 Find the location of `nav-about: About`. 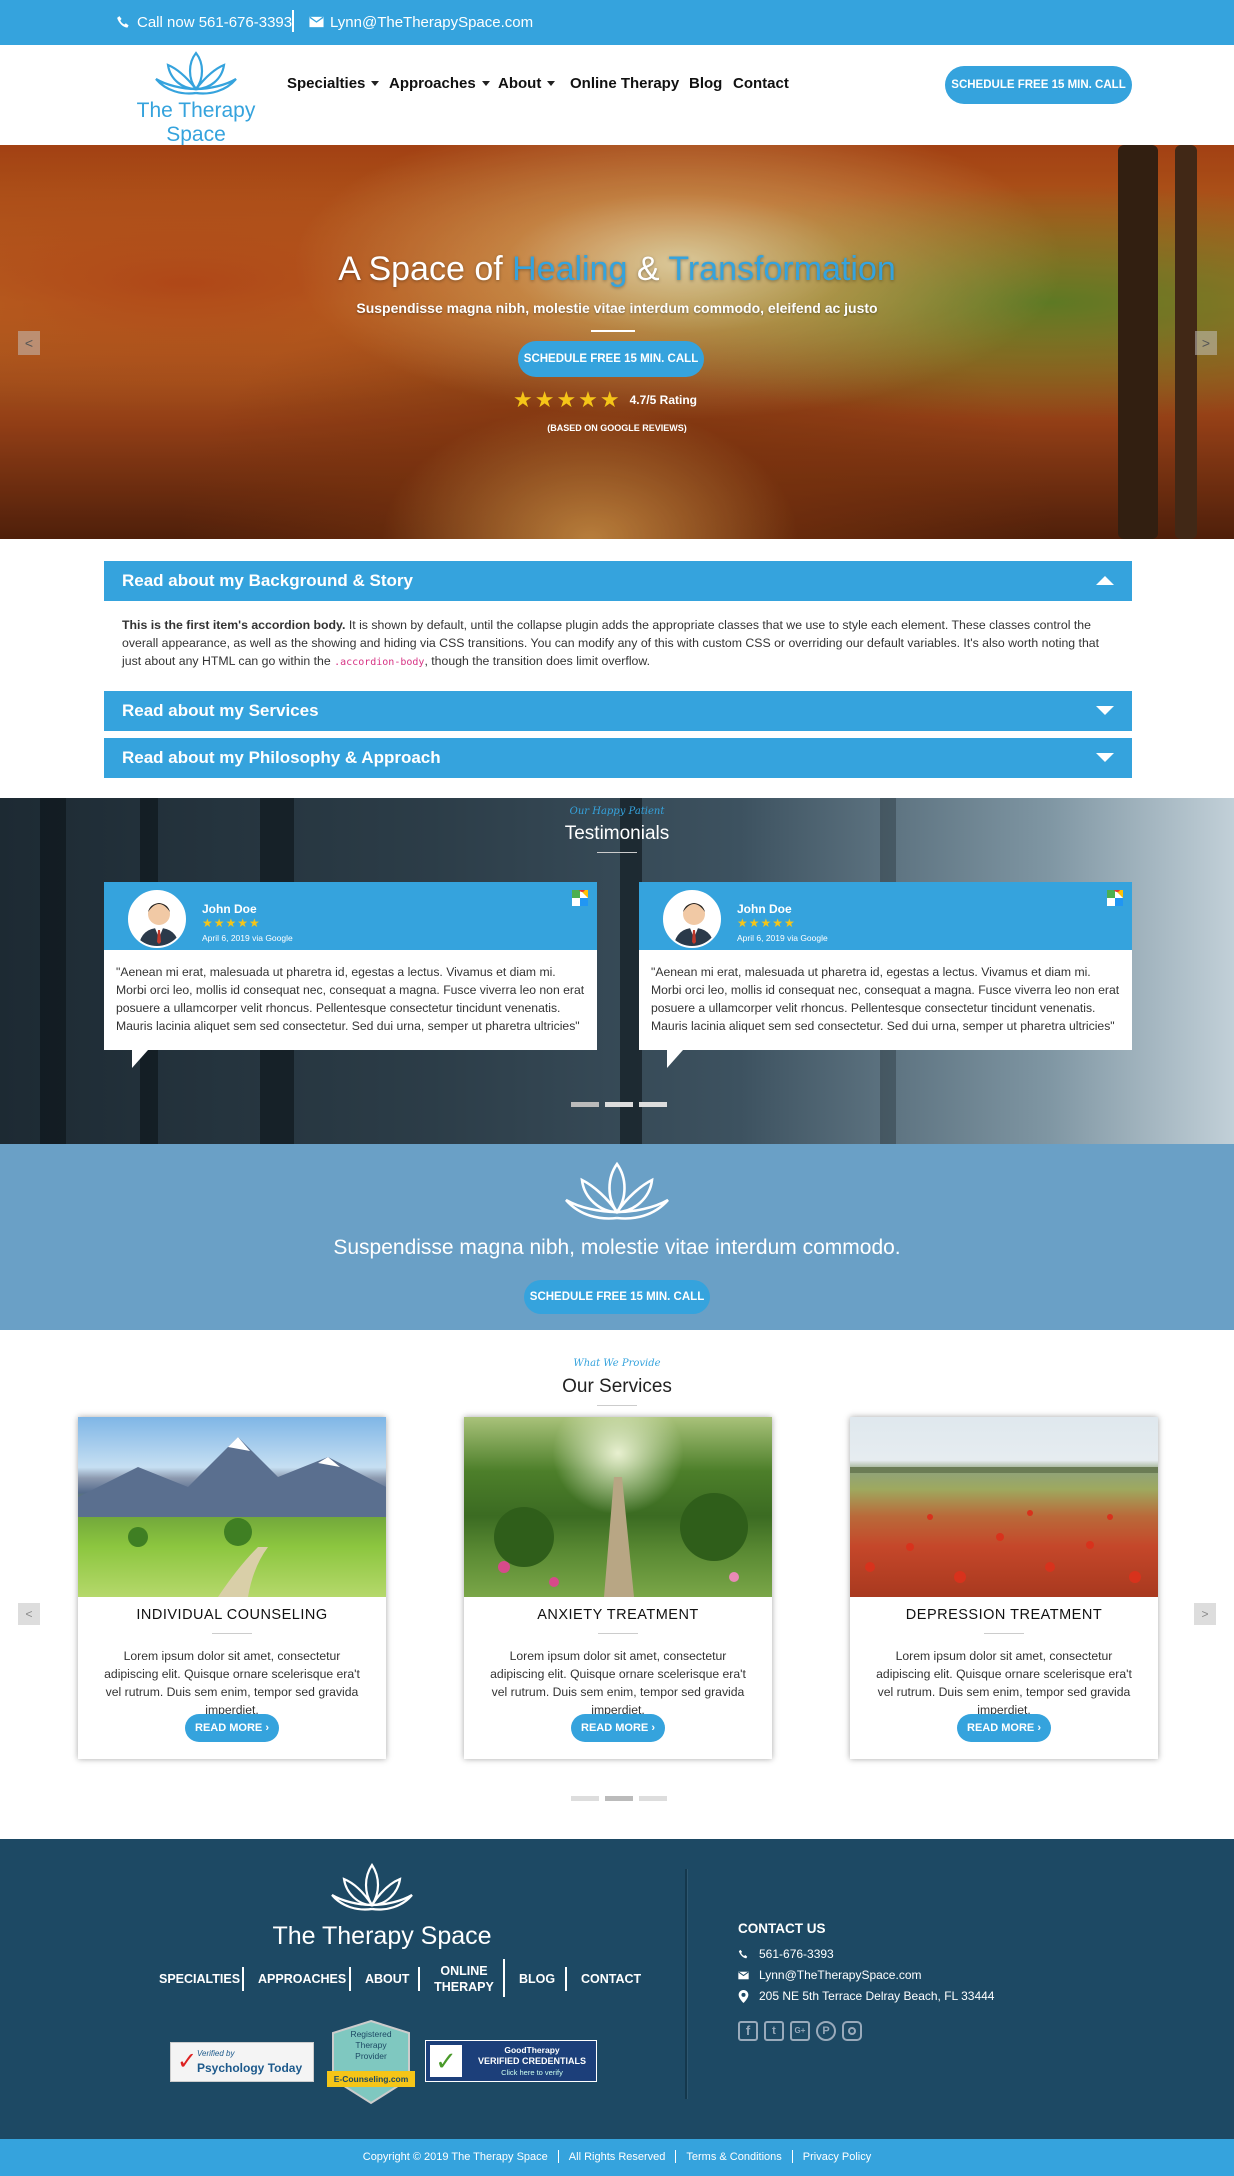

nav-about: About is located at coordinates (527, 83).